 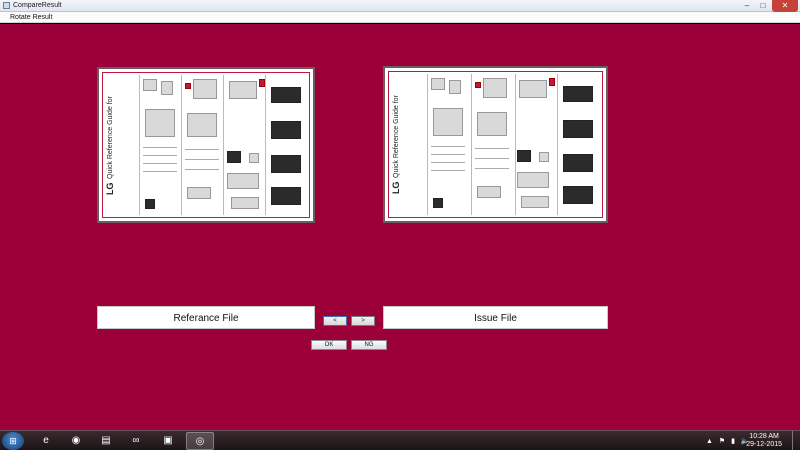 I want to click on next-button: >, so click(x=363, y=321).